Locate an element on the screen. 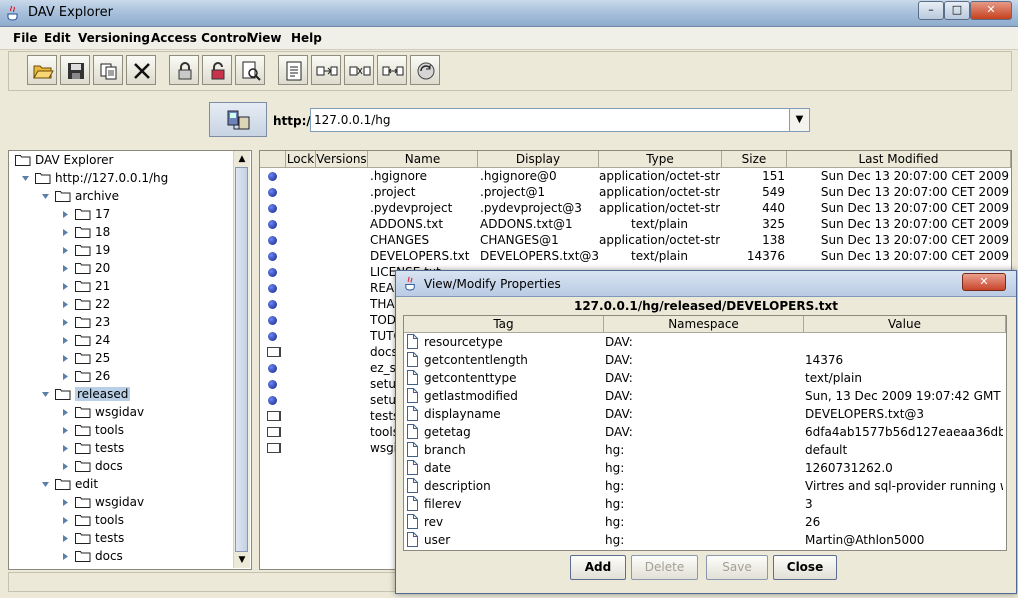 This screenshot has width=1018, height=598. col-namespace: Namespace is located at coordinates (704, 324).